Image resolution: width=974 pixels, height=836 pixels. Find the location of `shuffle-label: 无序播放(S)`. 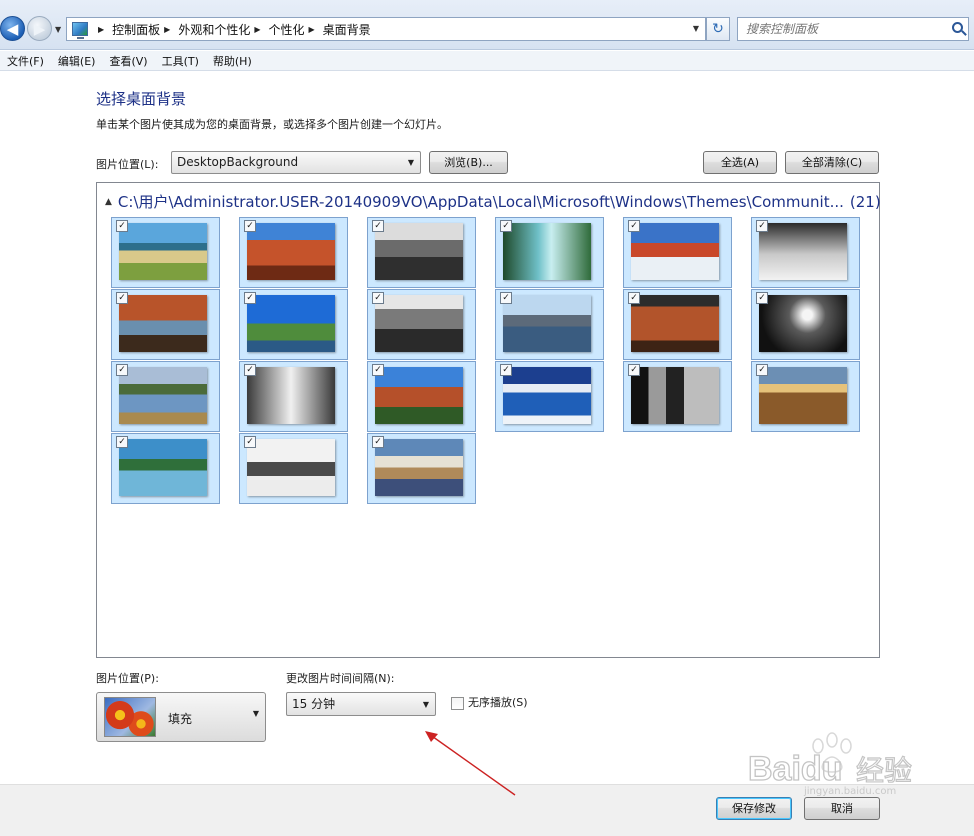

shuffle-label: 无序播放(S) is located at coordinates (498, 702).